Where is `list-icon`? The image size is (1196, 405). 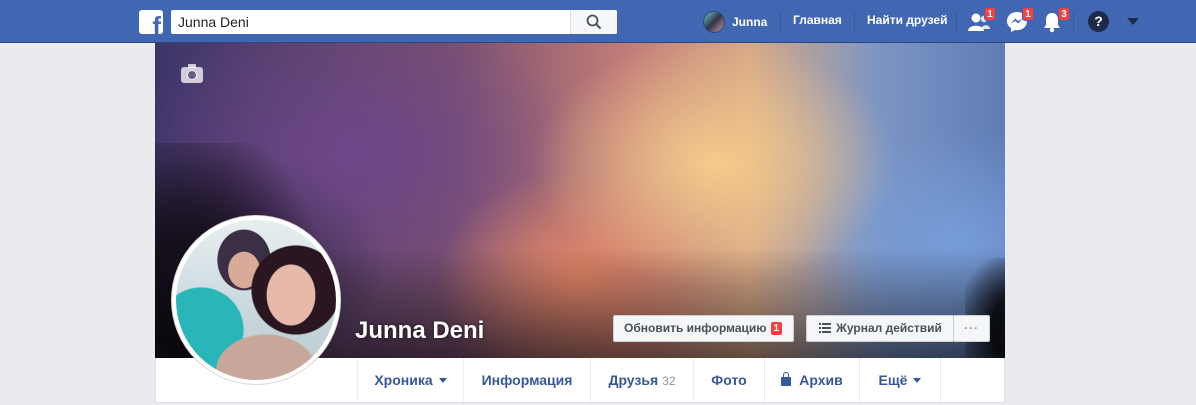 list-icon is located at coordinates (825, 328).